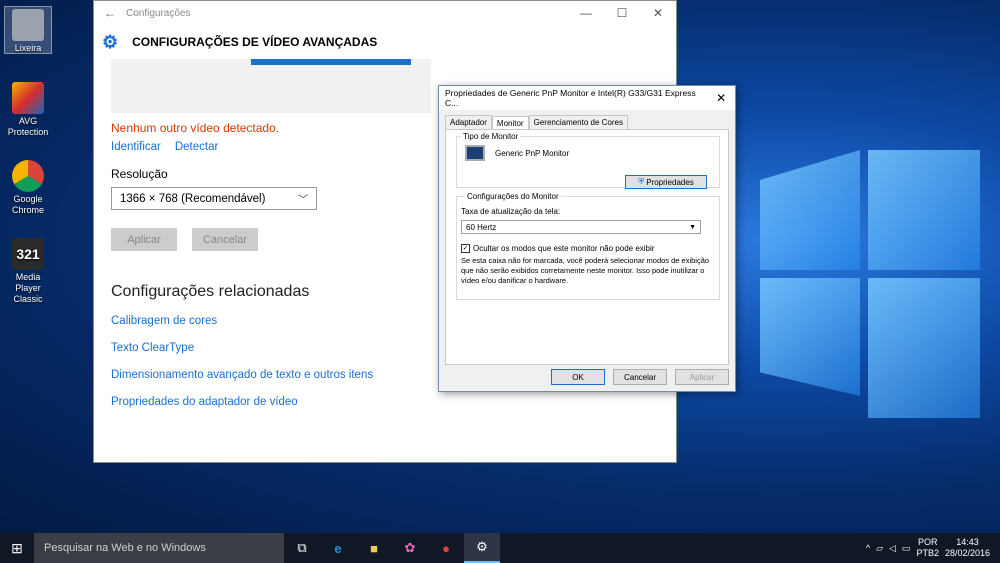  What do you see at coordinates (967, 553) in the screenshot?
I see `clock-date: 28/02/2016` at bounding box center [967, 553].